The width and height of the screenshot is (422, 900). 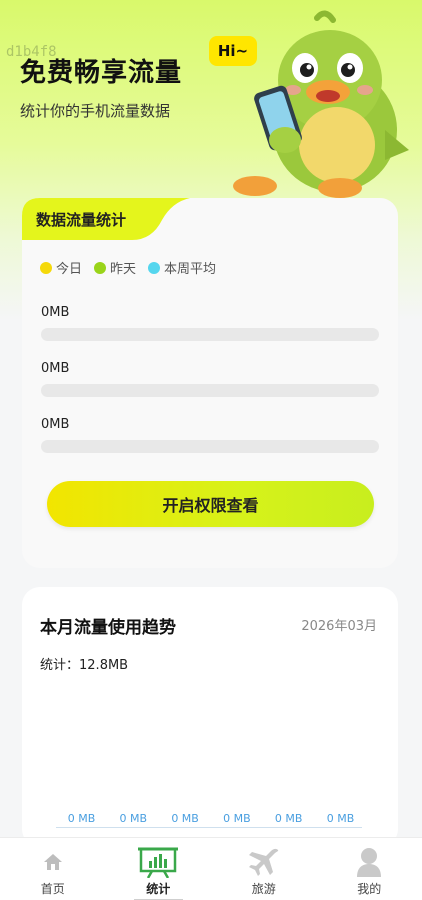 What do you see at coordinates (190, 269) in the screenshot?
I see `legend-label: 本周平均` at bounding box center [190, 269].